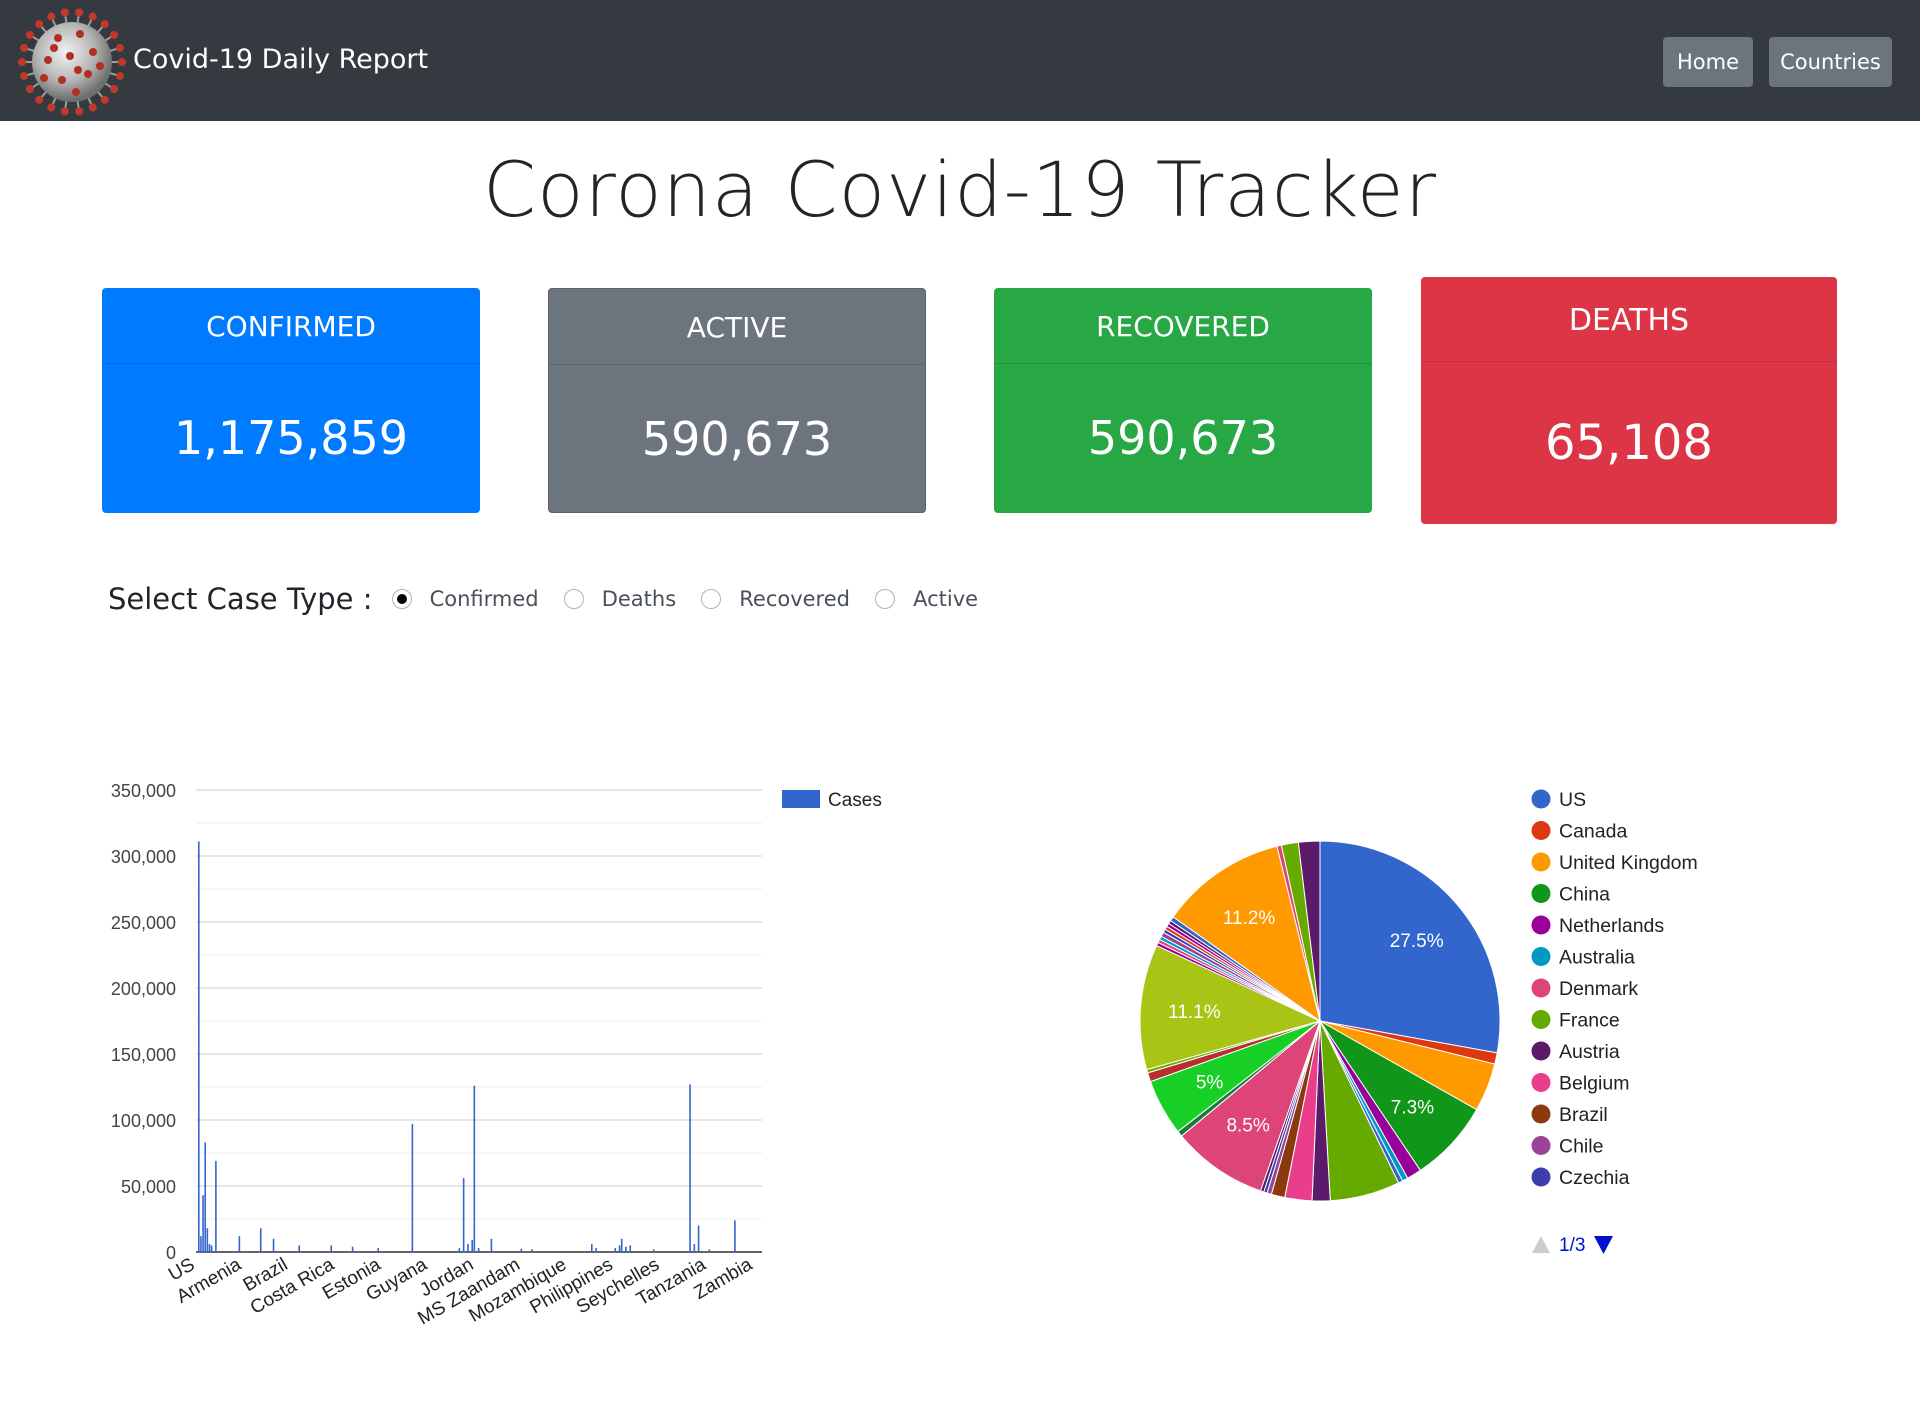  What do you see at coordinates (1611, 926) in the screenshot?
I see `pie-legend-label: Netherlands` at bounding box center [1611, 926].